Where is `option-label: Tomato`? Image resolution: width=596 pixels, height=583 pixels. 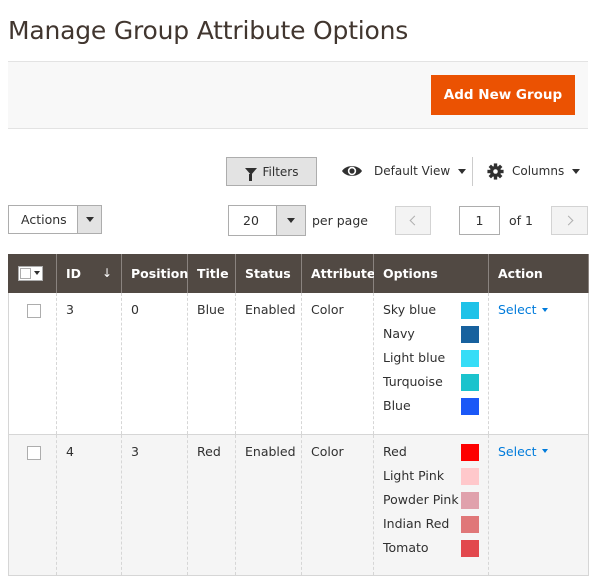 option-label: Tomato is located at coordinates (406, 547).